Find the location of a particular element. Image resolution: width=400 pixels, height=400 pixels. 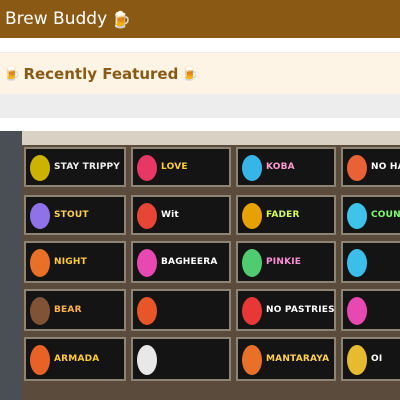

board-label: MANTARAYA is located at coordinates (298, 359).